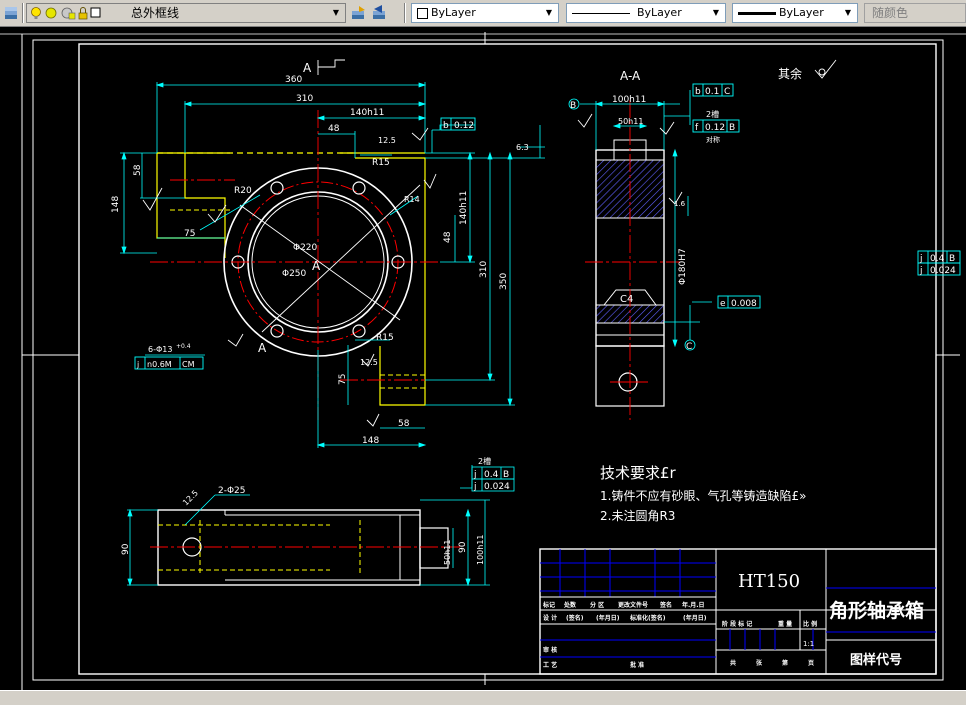 This screenshot has width=966, height=705. I want to click on dim-58-bottom: 58, so click(404, 424).